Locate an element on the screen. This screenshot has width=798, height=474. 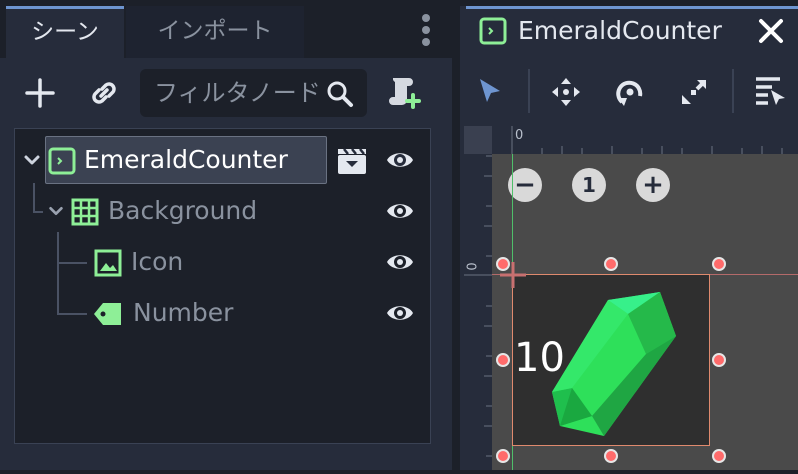
ruler-ticks-h is located at coordinates (647, 140).